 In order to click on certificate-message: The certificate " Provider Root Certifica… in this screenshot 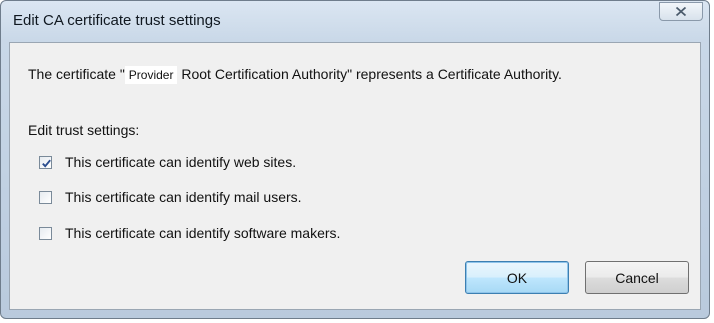, I will do `click(295, 75)`.